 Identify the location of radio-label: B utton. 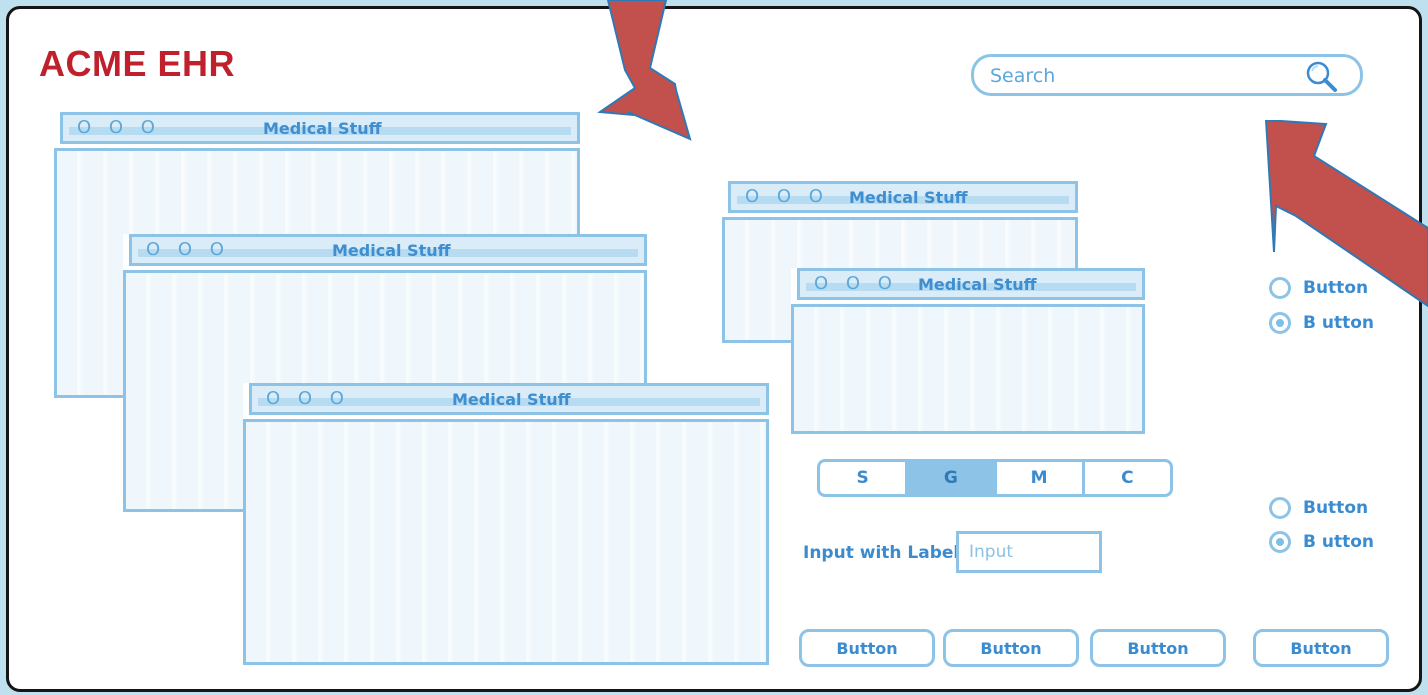
(1339, 542).